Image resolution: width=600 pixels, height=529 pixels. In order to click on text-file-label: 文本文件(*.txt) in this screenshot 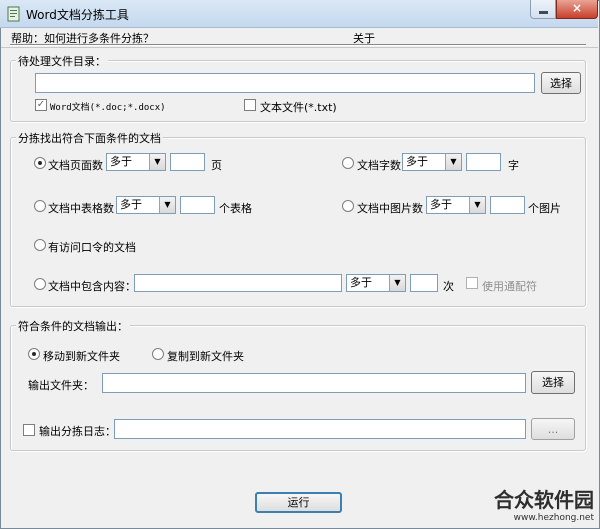, I will do `click(298, 107)`.